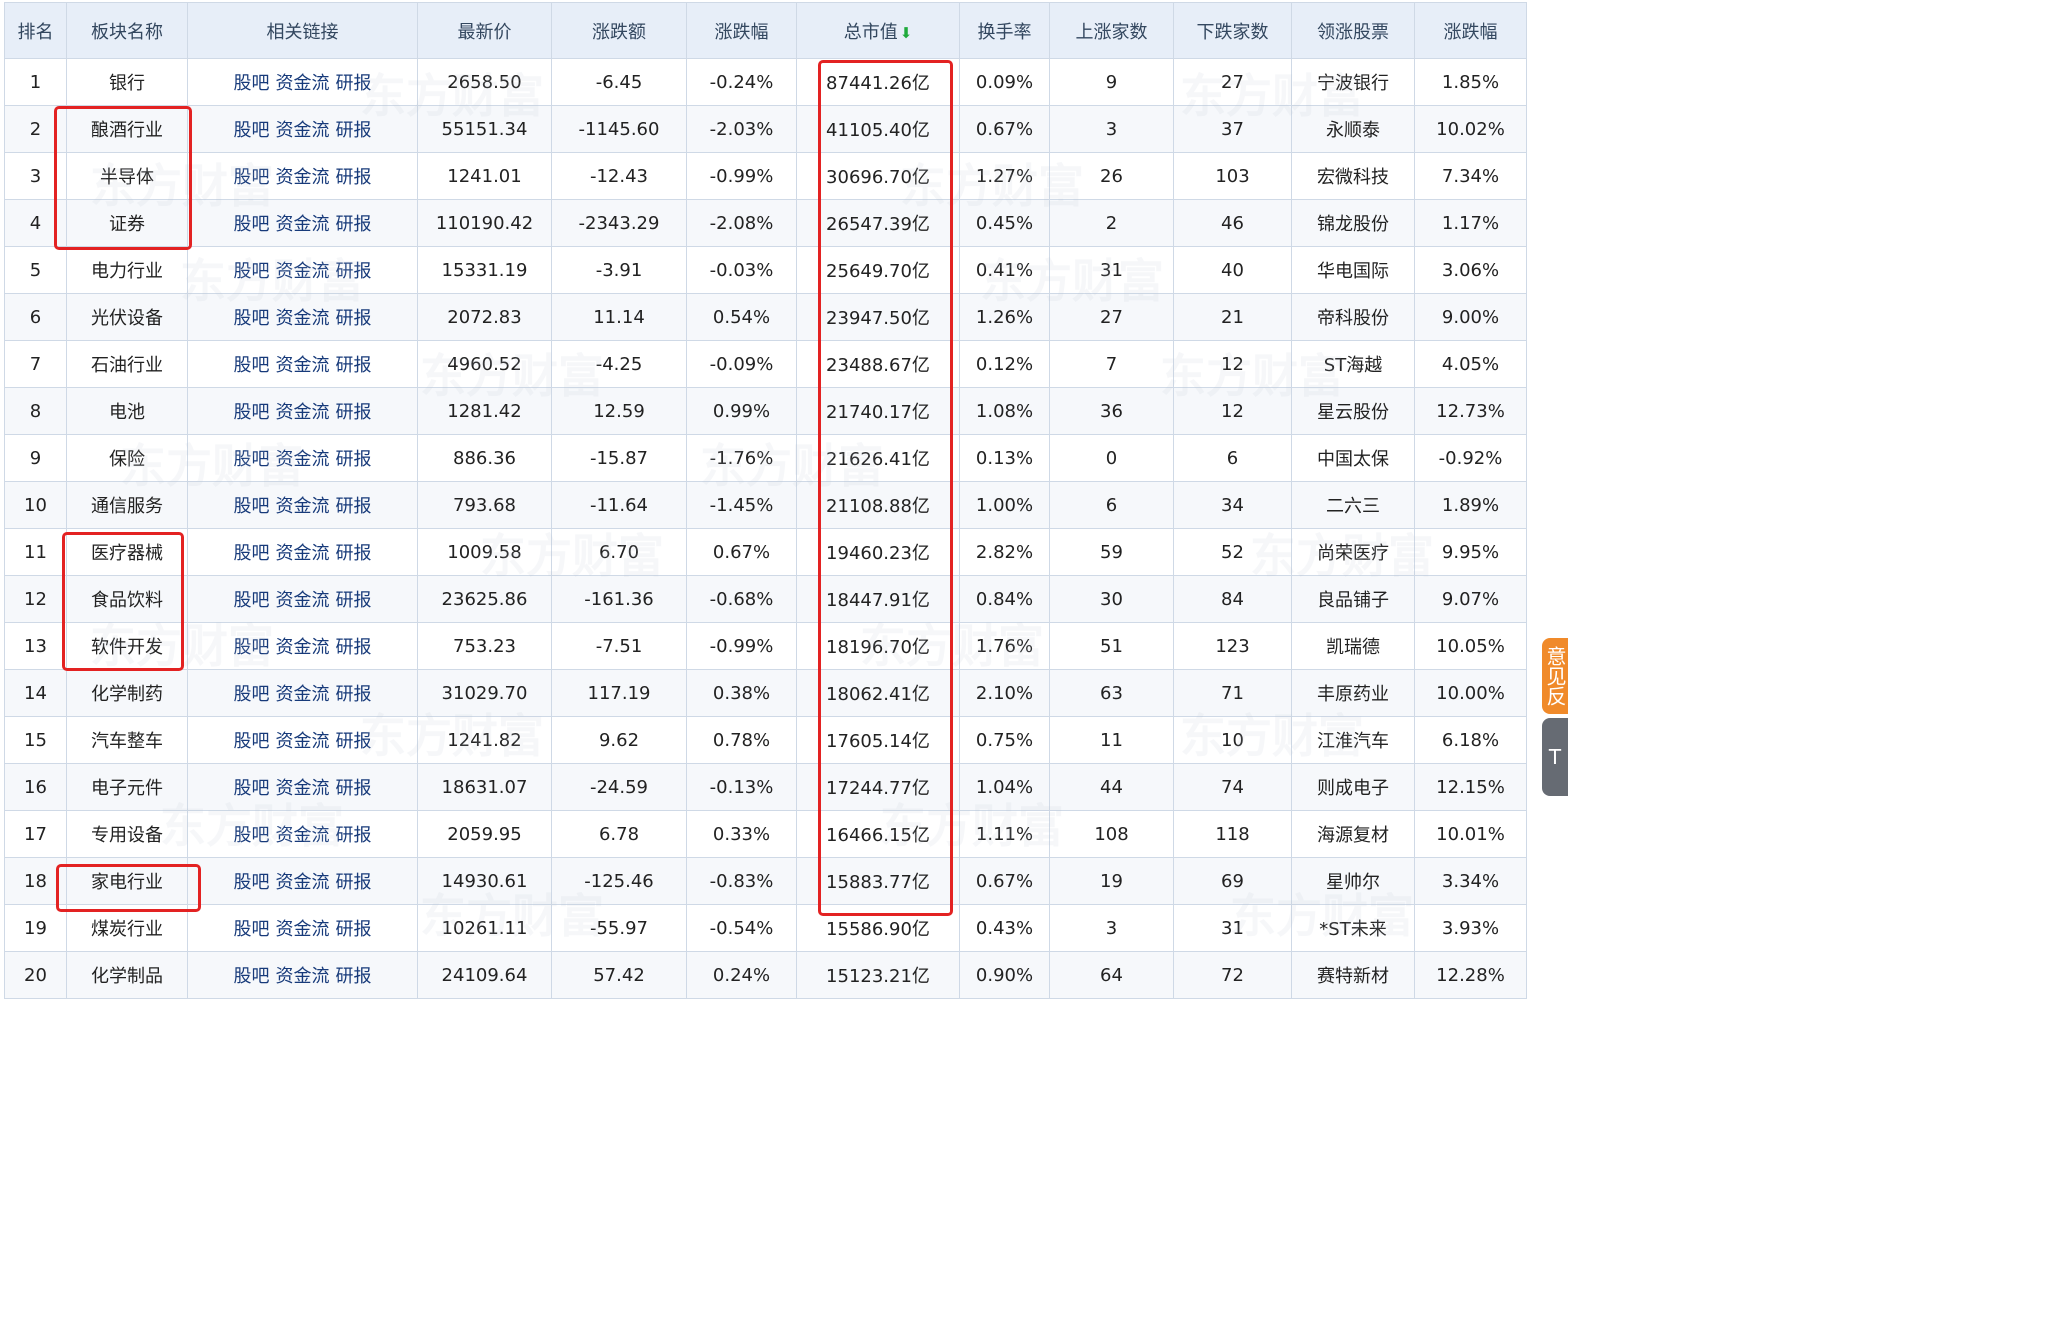 The width and height of the screenshot is (2058, 1324). Describe the element at coordinates (127, 223) in the screenshot. I see `cell-sector-name: 证券` at that location.